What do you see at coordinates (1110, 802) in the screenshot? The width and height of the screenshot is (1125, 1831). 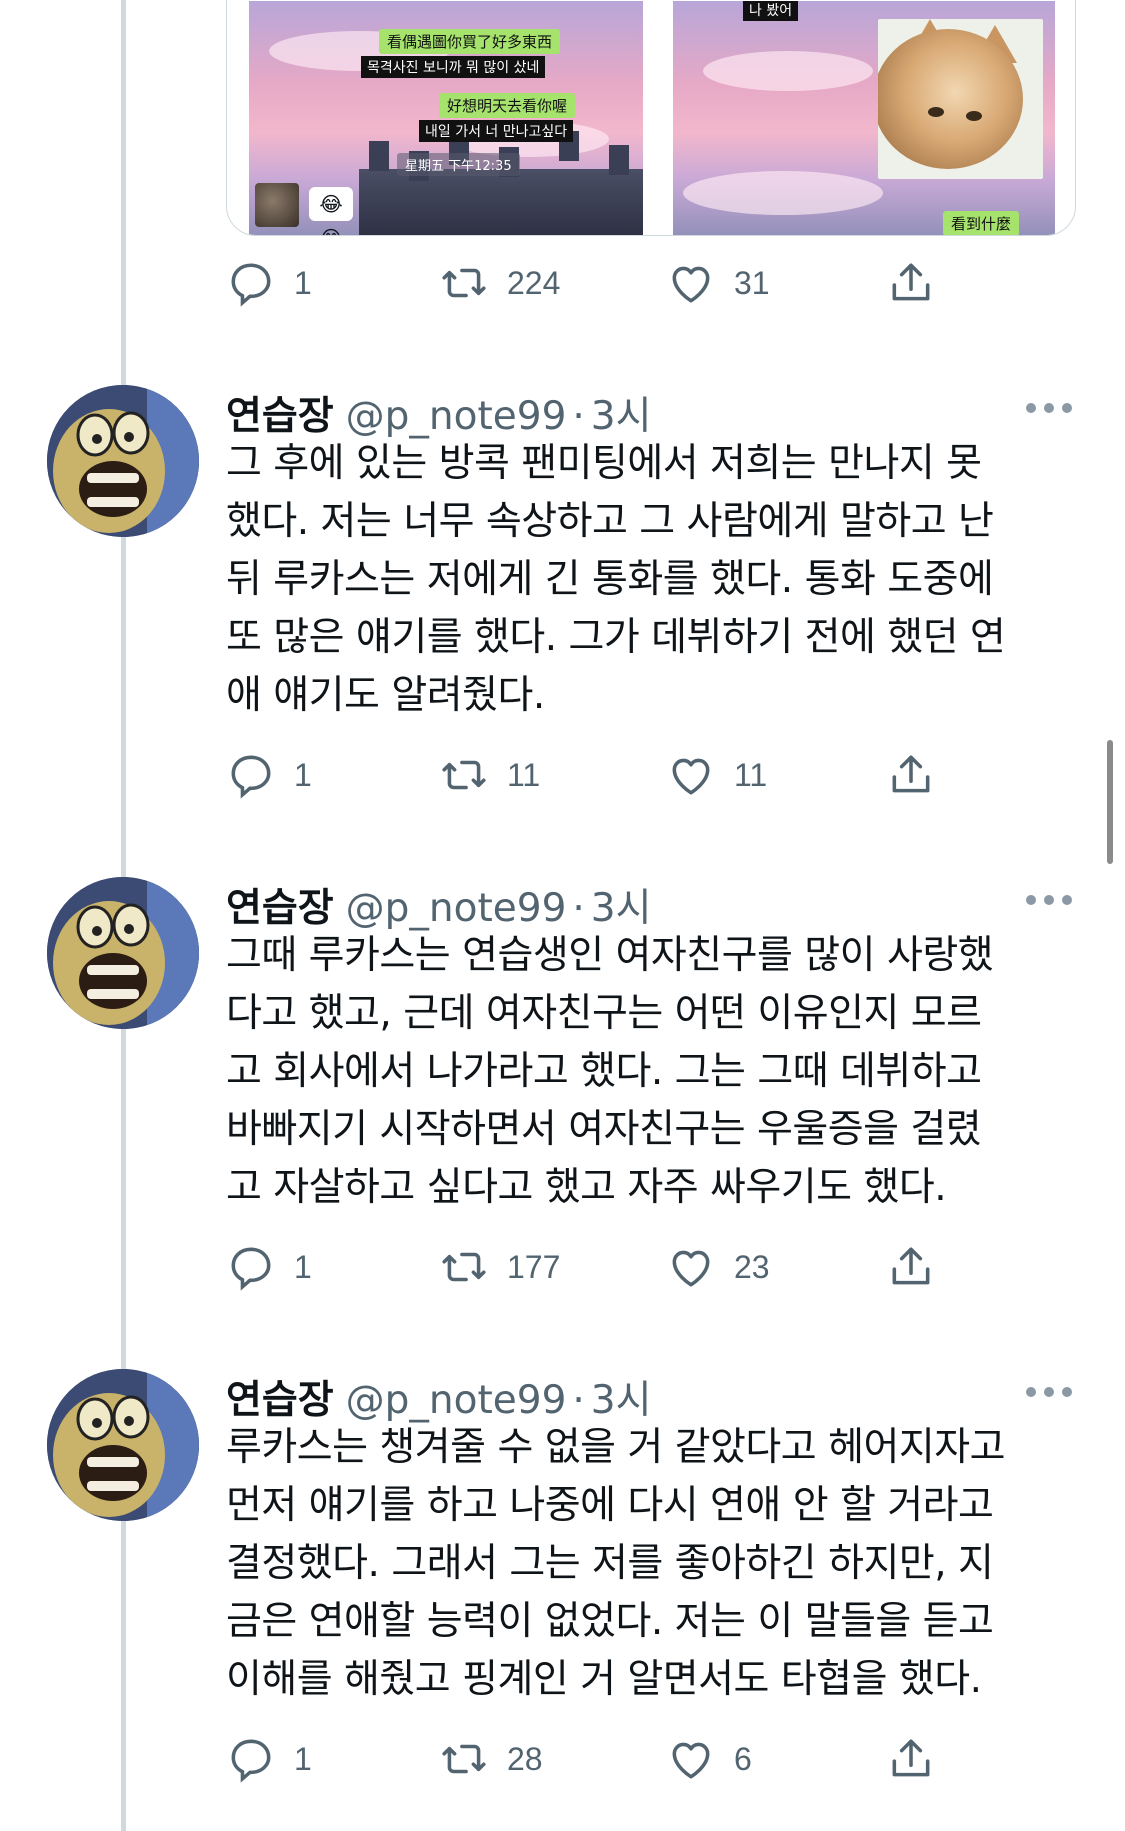 I see `scrollbar` at bounding box center [1110, 802].